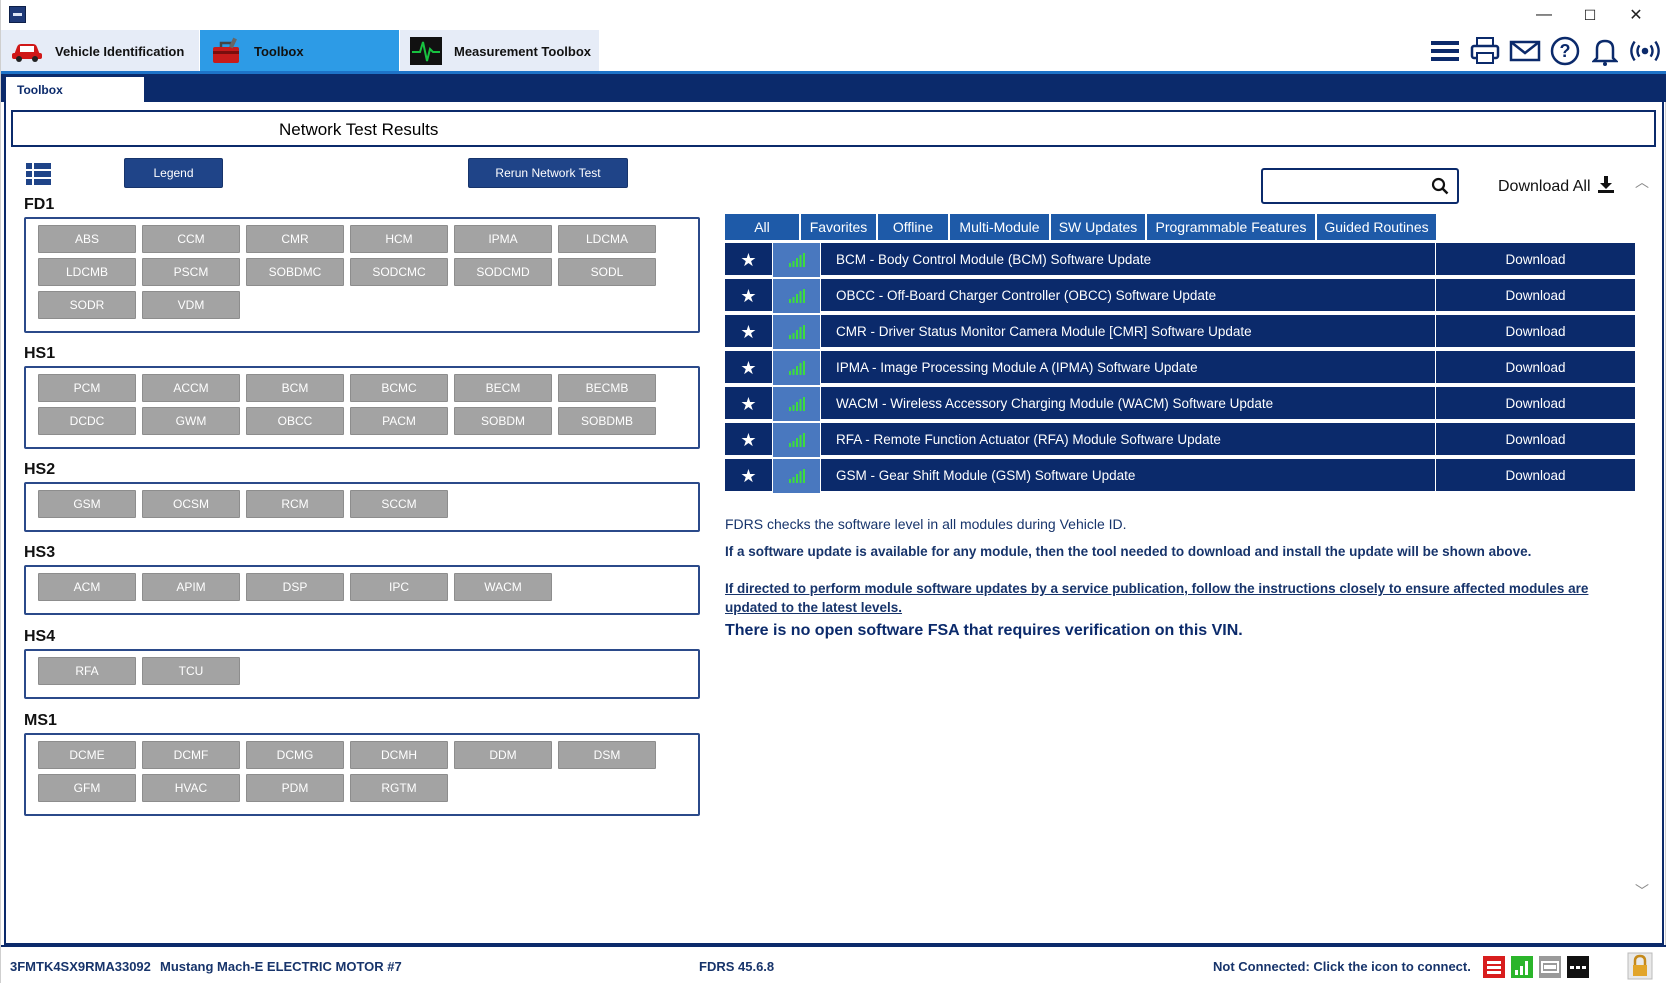 The width and height of the screenshot is (1666, 983). What do you see at coordinates (1550, 967) in the screenshot?
I see `battery-icon` at bounding box center [1550, 967].